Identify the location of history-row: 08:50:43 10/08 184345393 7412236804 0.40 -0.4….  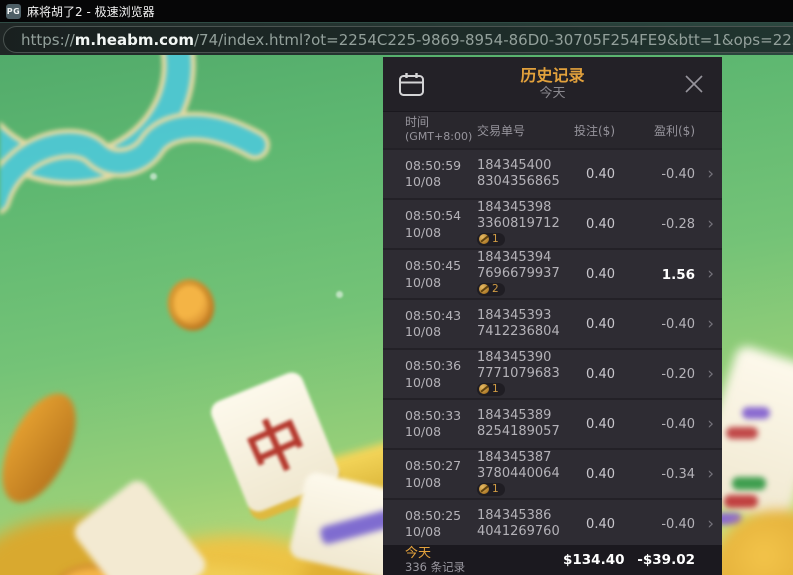
(552, 324).